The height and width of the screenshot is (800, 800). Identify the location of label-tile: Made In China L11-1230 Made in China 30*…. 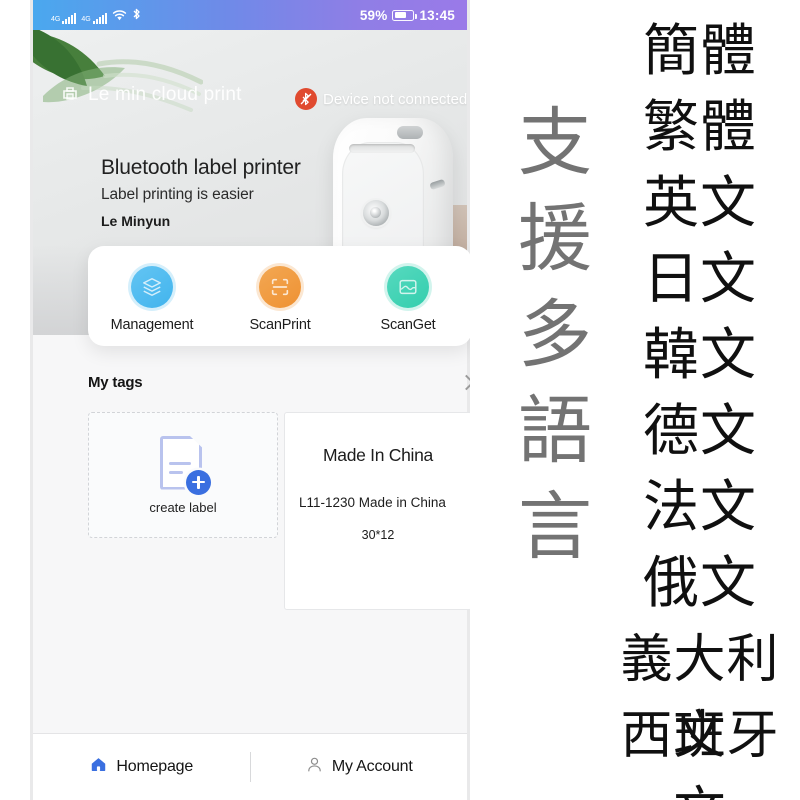
(377, 511).